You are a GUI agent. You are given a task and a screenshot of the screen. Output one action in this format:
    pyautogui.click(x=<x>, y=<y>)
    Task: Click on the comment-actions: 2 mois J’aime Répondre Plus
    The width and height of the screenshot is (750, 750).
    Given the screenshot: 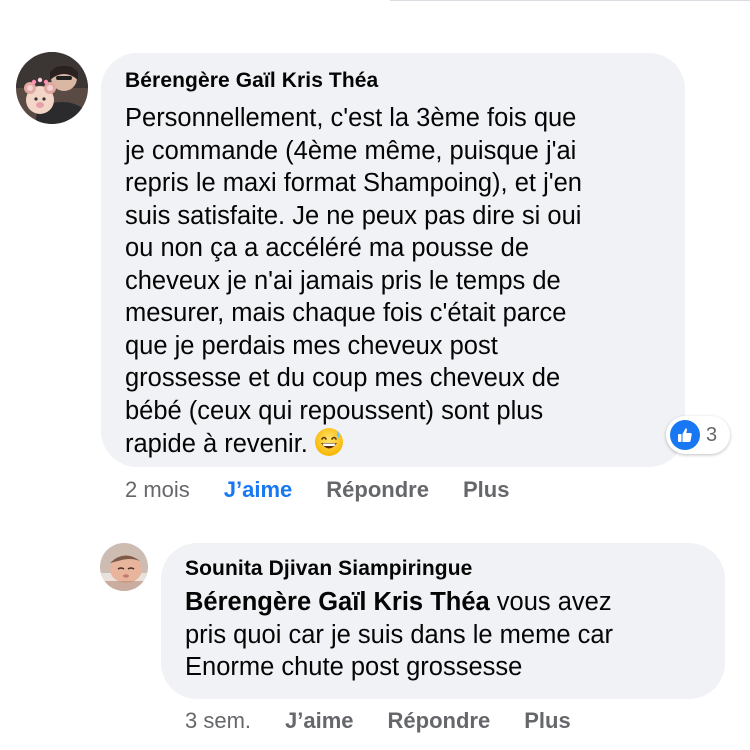 What is the action you would take?
    pyautogui.click(x=317, y=490)
    